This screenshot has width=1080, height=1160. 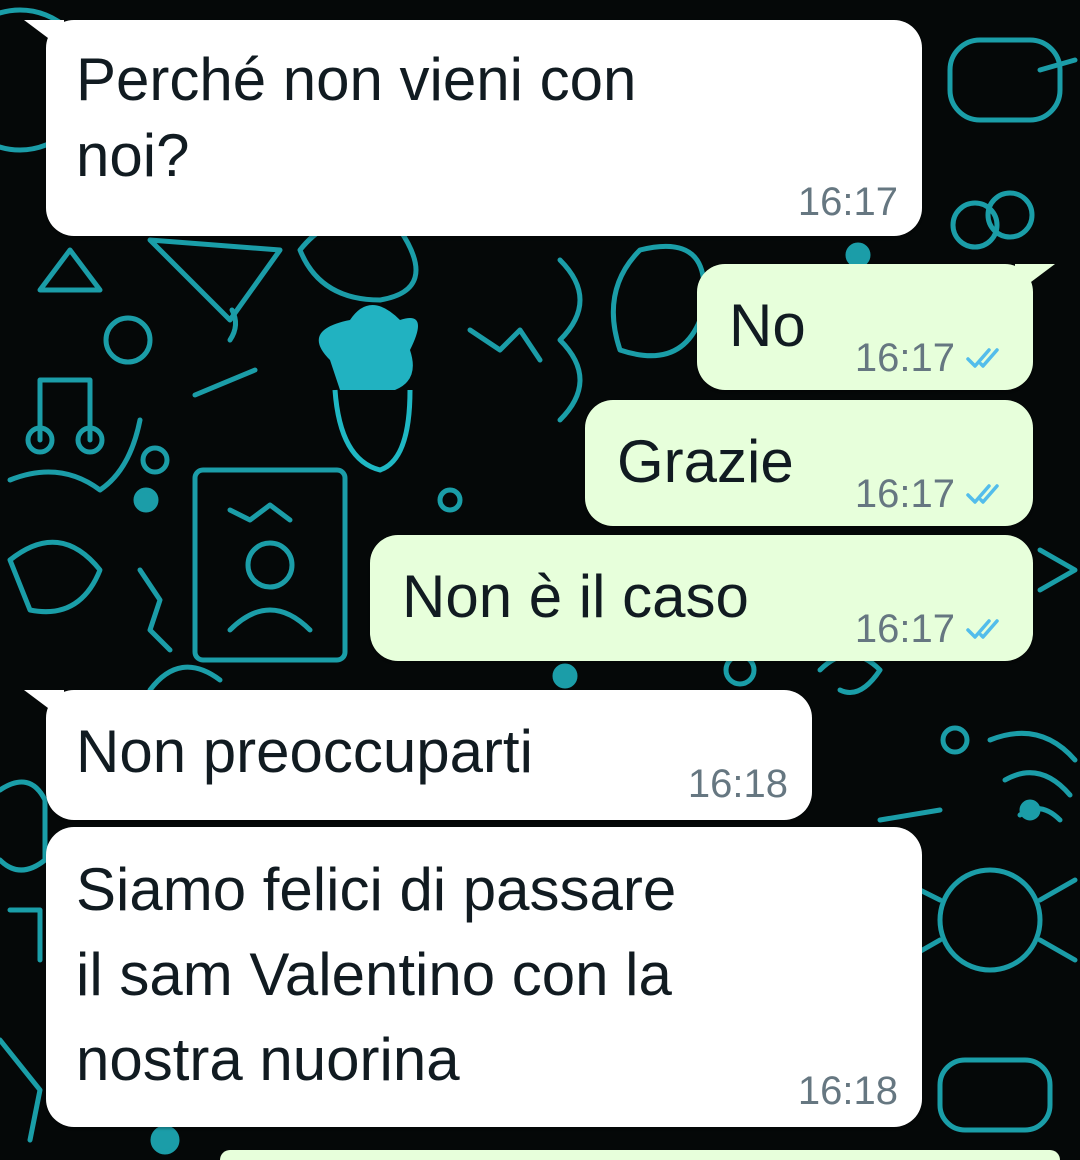 What do you see at coordinates (55, 577) in the screenshot?
I see `rose-doodle-icon` at bounding box center [55, 577].